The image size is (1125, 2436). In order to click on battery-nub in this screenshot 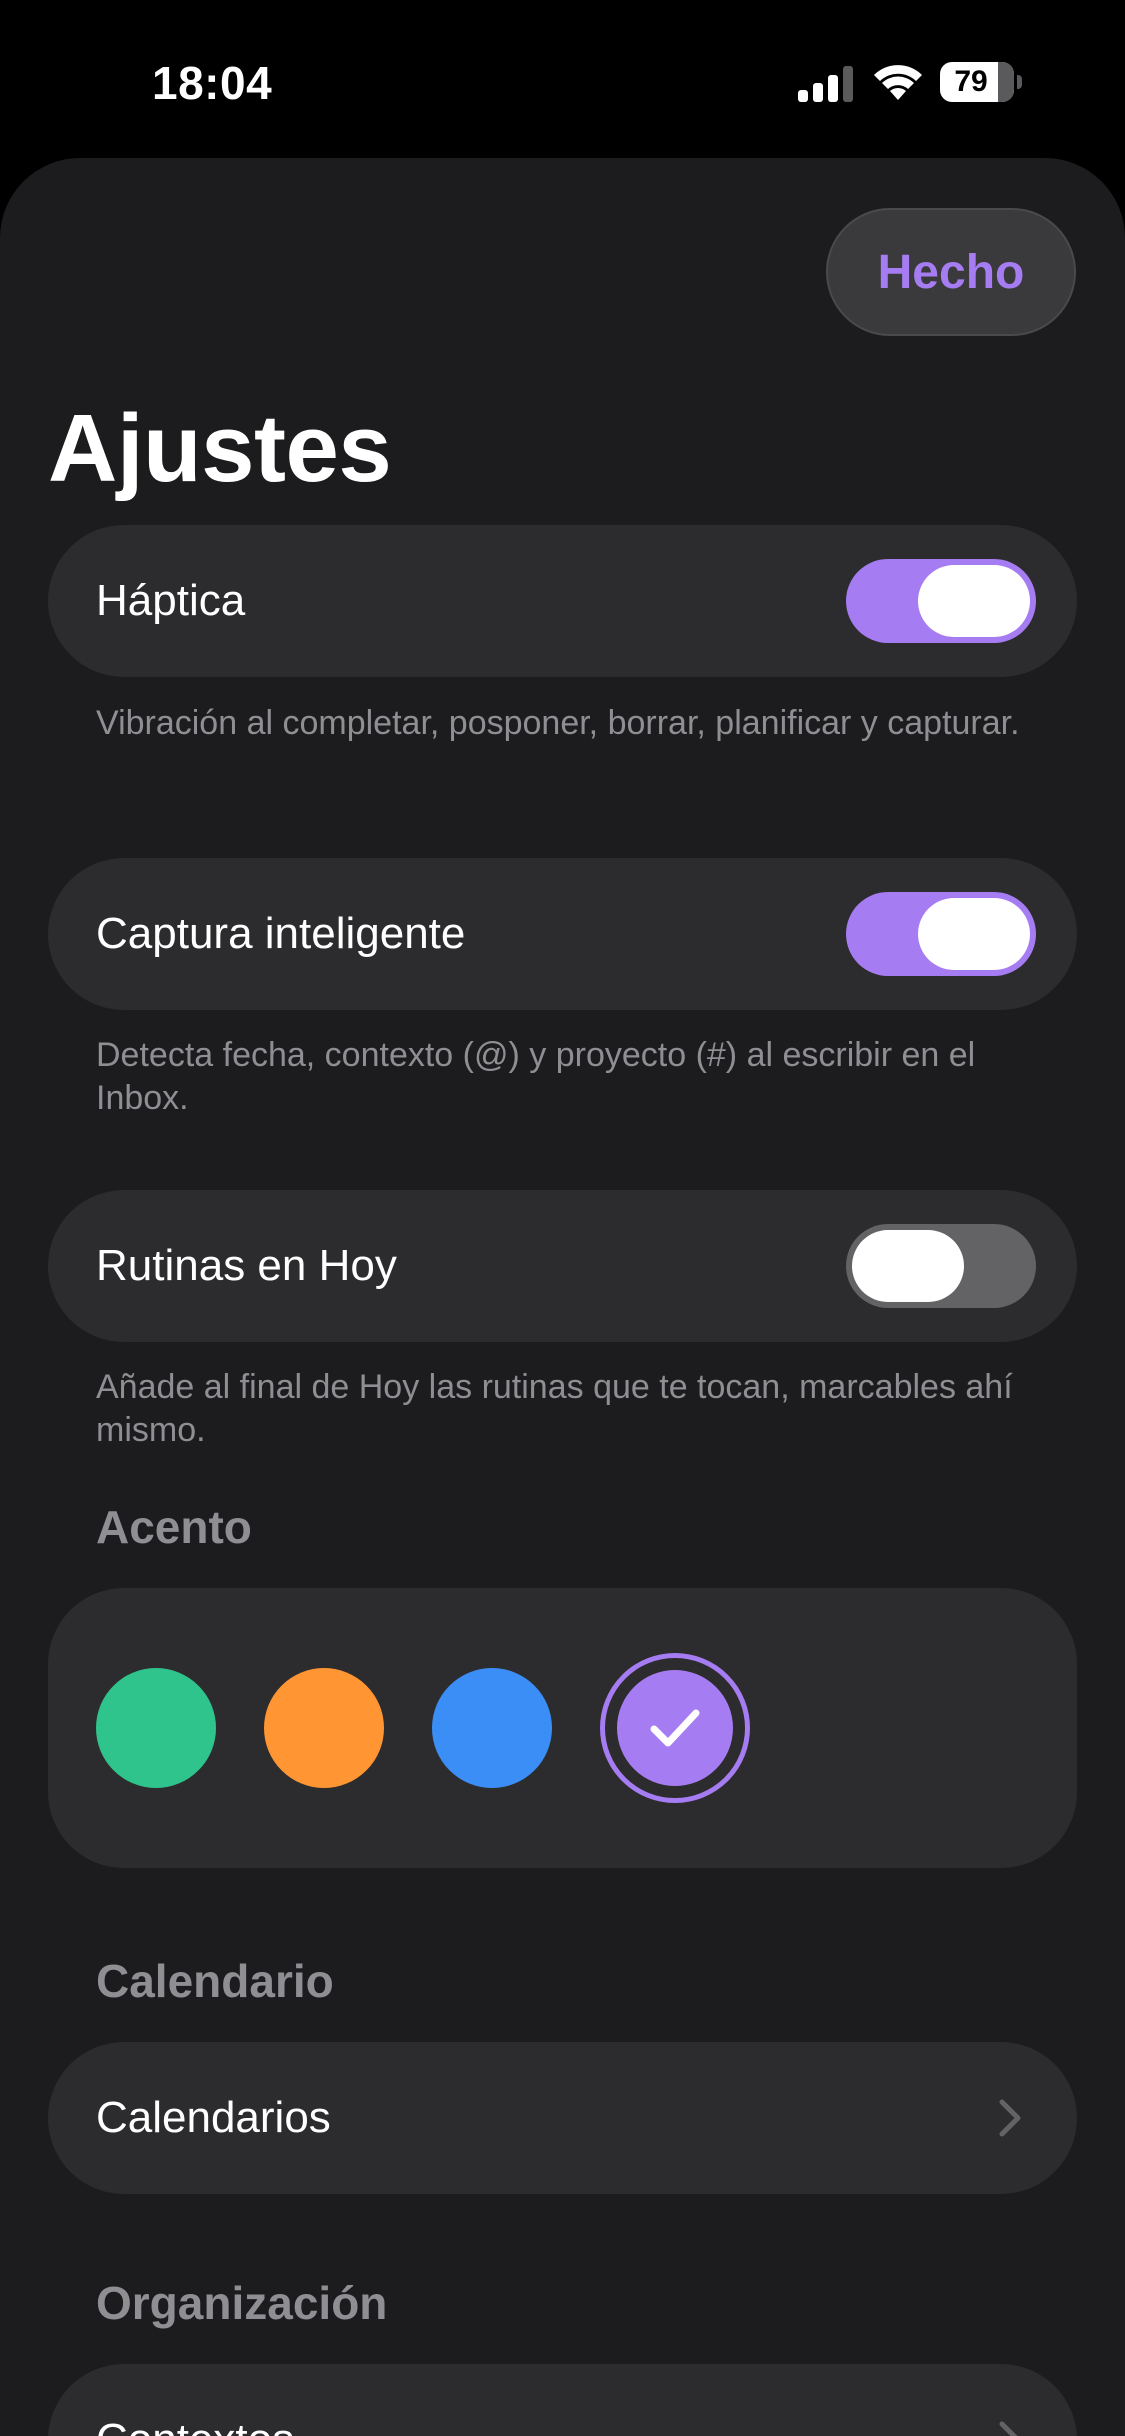, I will do `click(1019, 82)`.